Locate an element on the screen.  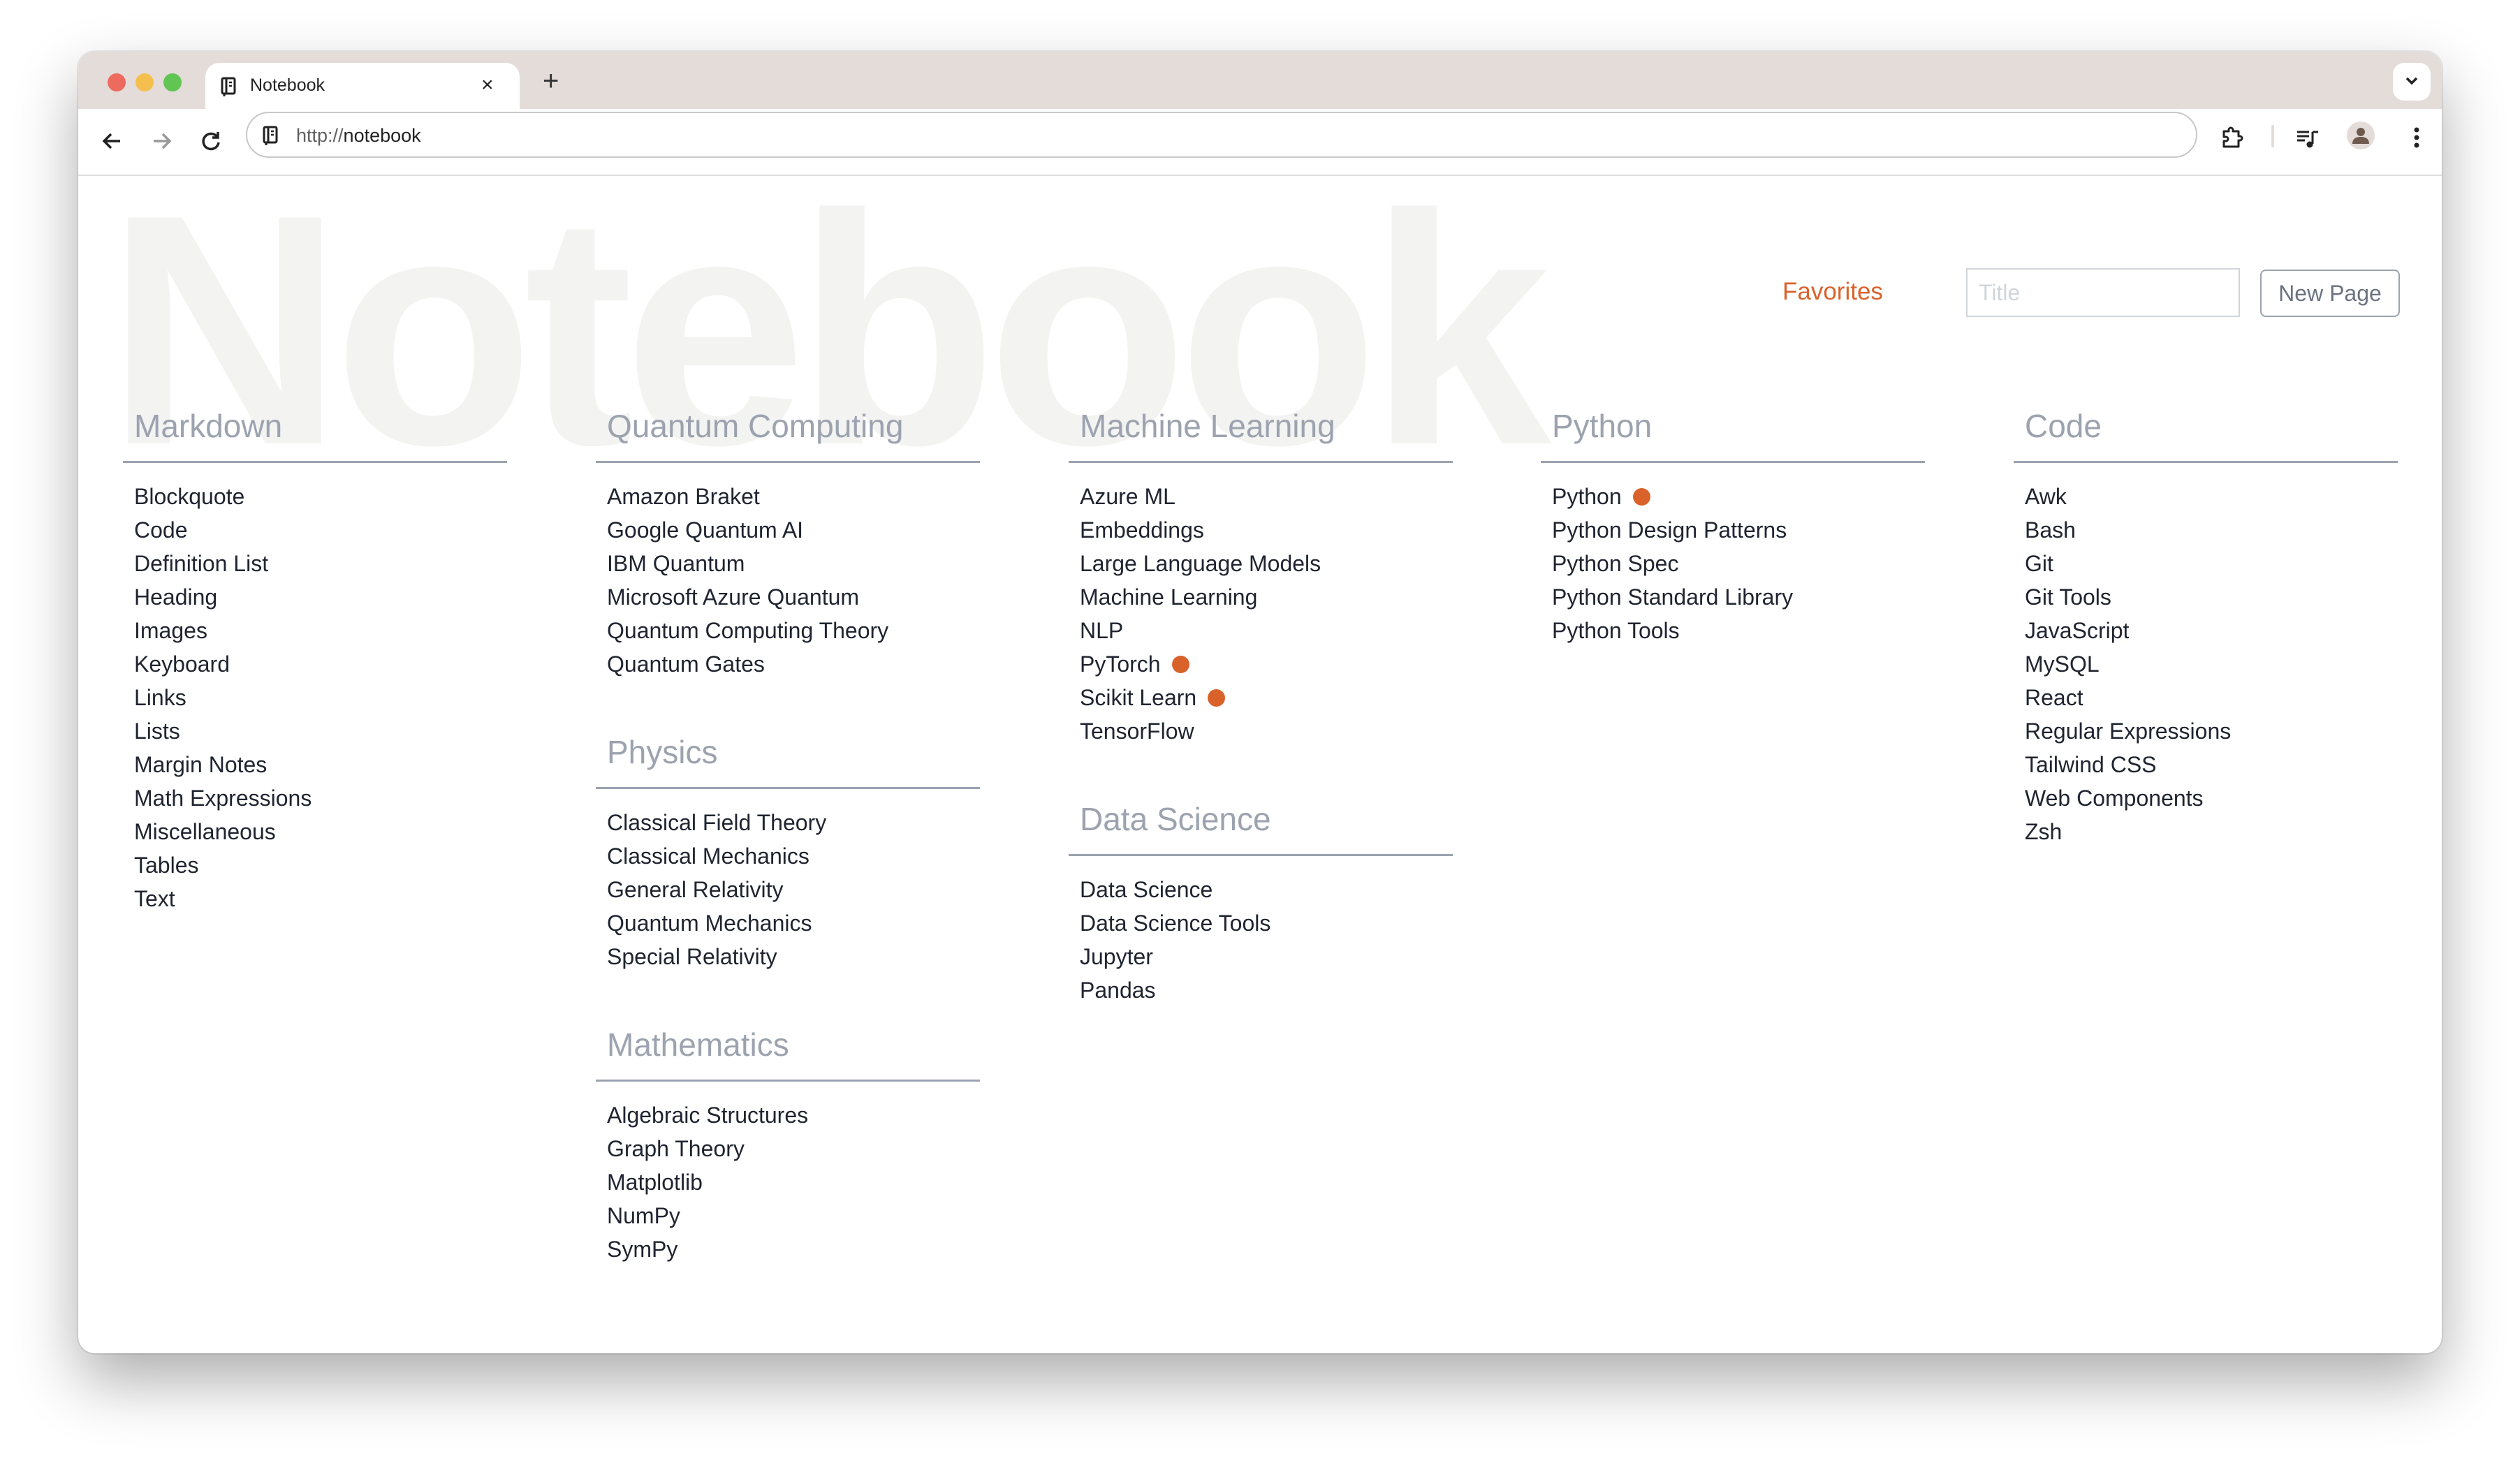
page-link: Large Language Models is located at coordinates (1200, 563).